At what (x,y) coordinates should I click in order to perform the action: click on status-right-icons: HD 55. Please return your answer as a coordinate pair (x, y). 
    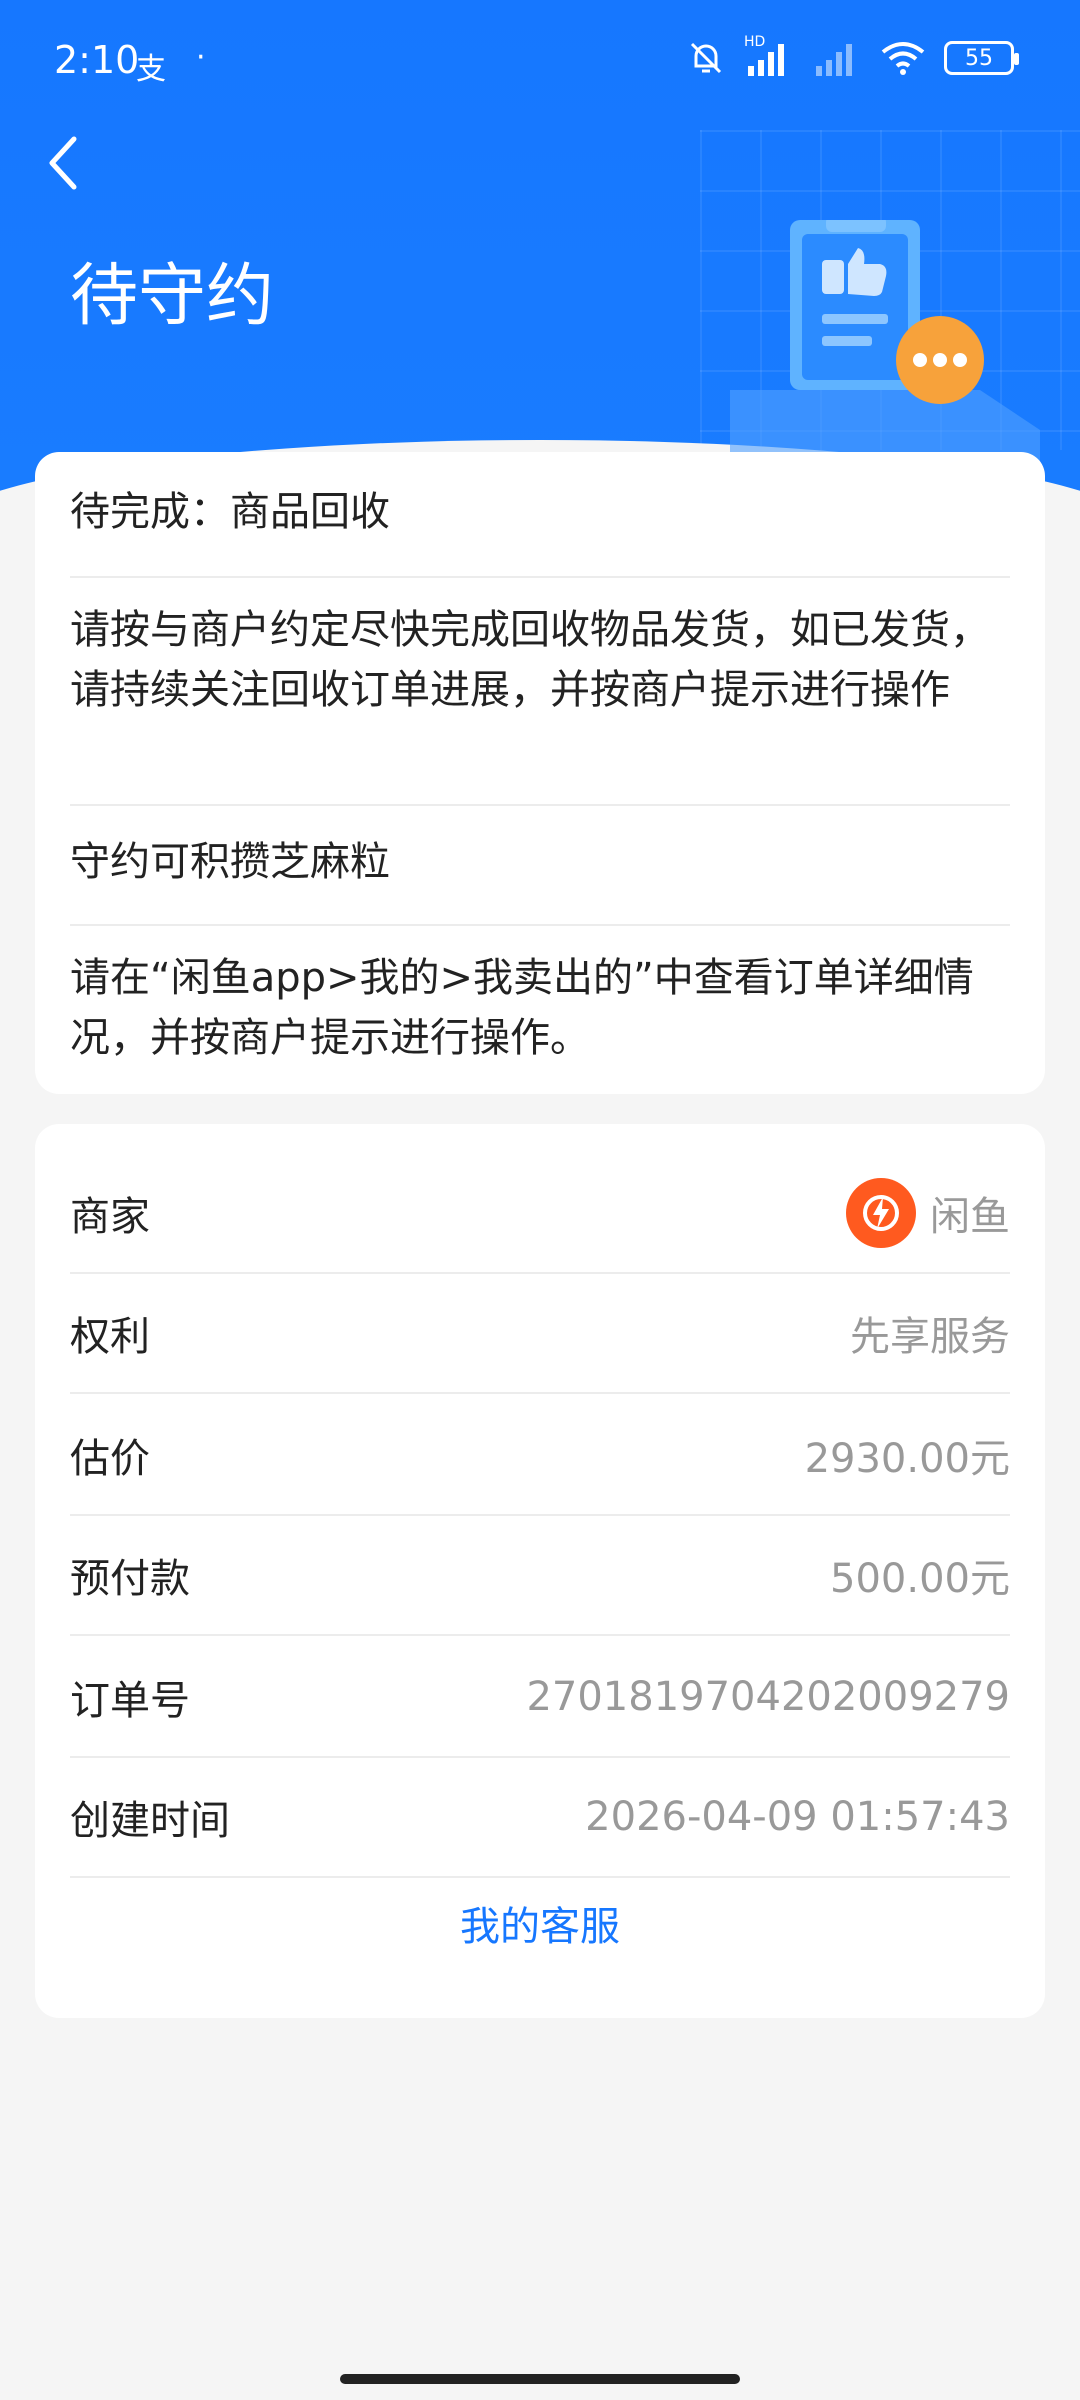
    Looking at the image, I should click on (852, 56).